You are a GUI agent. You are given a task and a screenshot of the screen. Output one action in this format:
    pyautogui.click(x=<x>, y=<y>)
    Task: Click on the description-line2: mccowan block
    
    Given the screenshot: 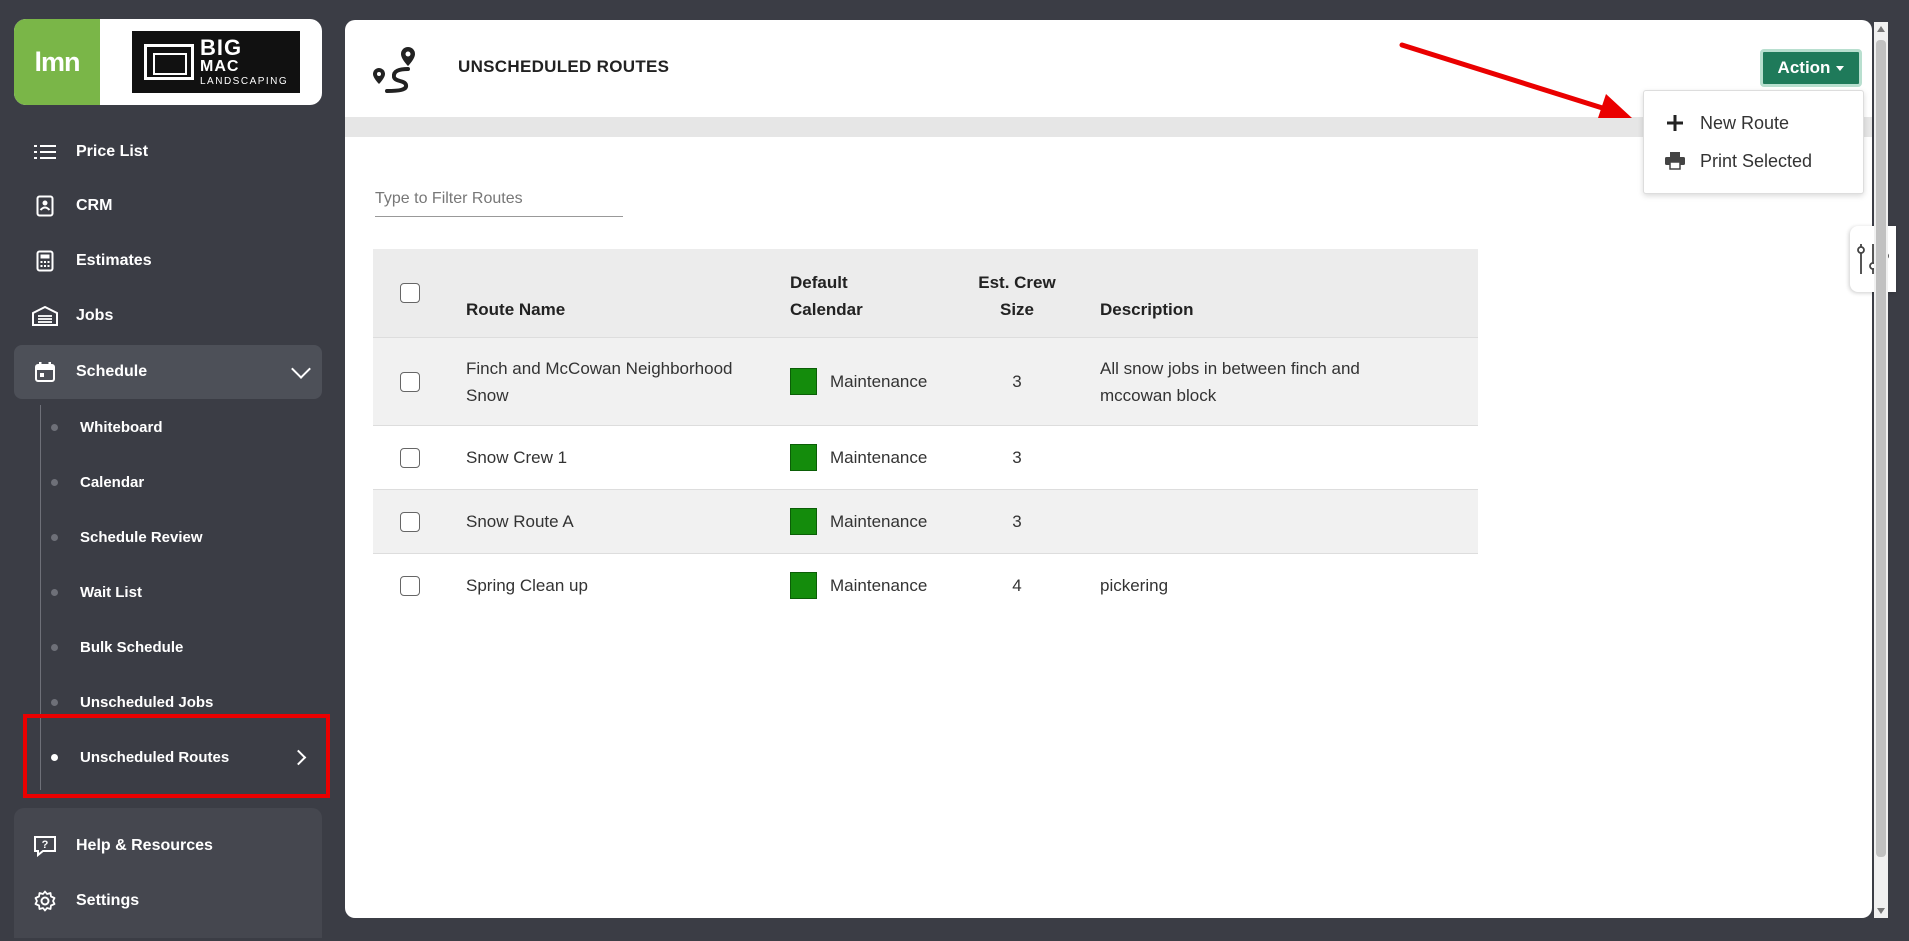 What is the action you would take?
    pyautogui.click(x=1158, y=395)
    